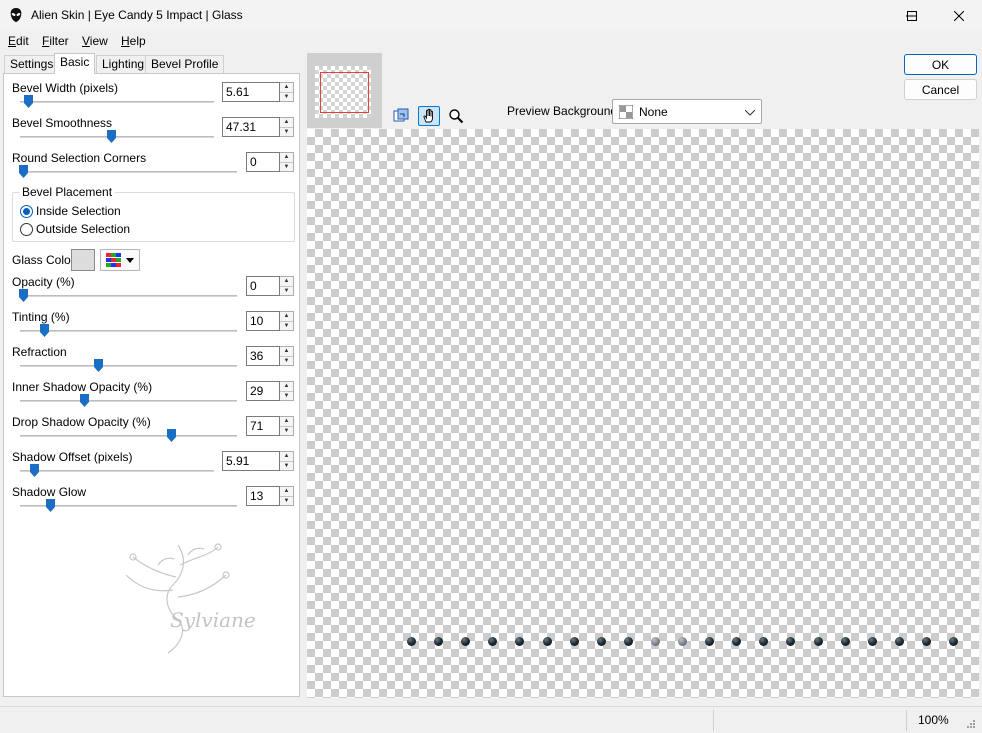 Image resolution: width=982 pixels, height=733 pixels. I want to click on window-title: Alien Skin | Eye Candy 5 Impact | Glass, so click(137, 15).